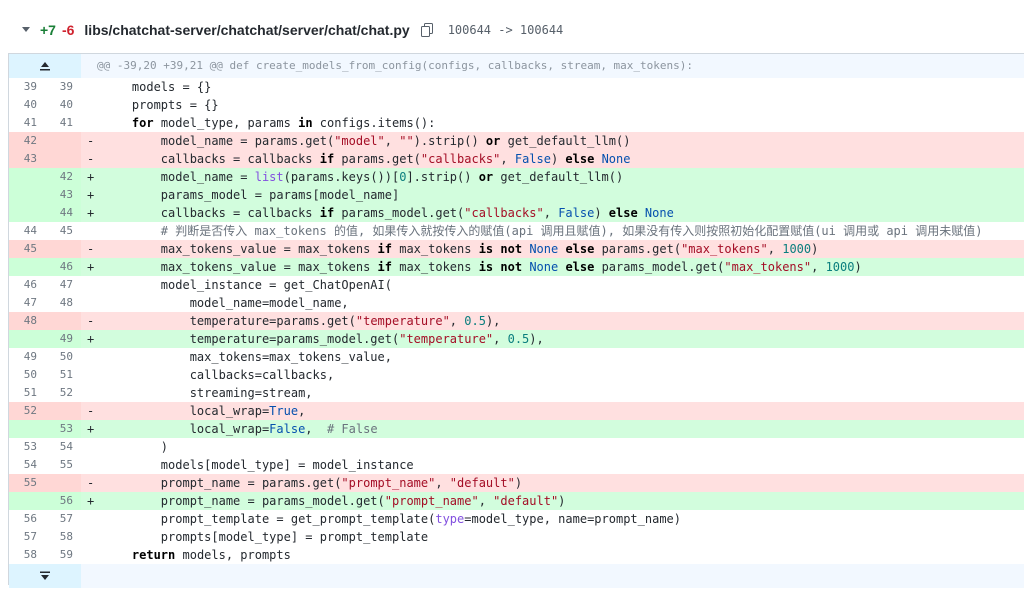 The image size is (1024, 601). I want to click on old-line-number: 58, so click(27, 555).